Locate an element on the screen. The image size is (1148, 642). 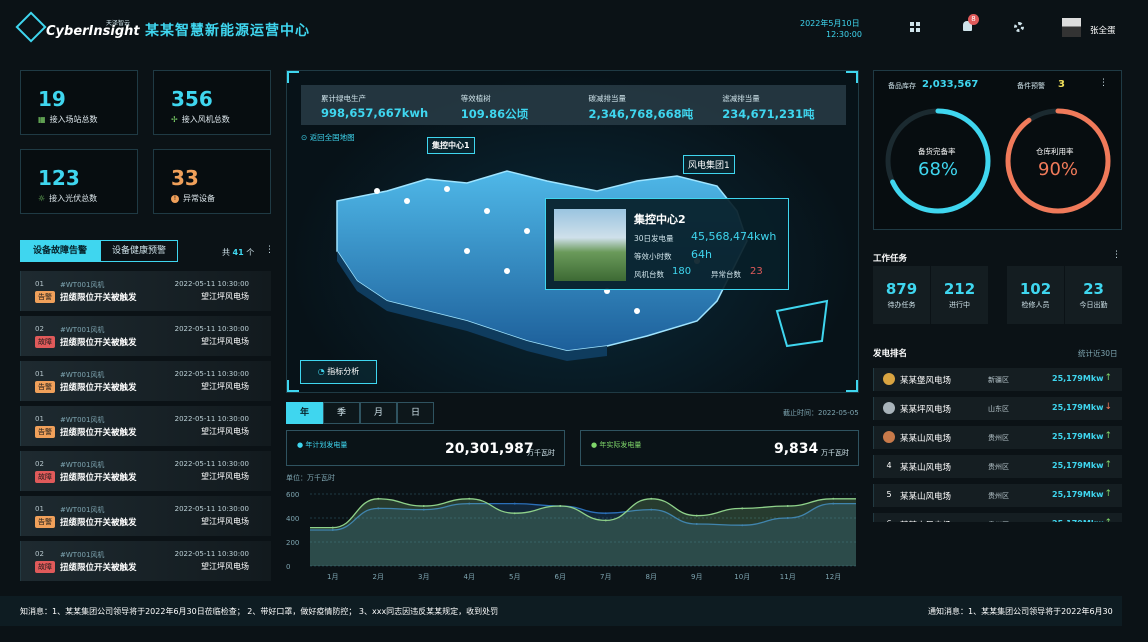
rank-medal-icon: 7 is located at coordinates (889, 552).